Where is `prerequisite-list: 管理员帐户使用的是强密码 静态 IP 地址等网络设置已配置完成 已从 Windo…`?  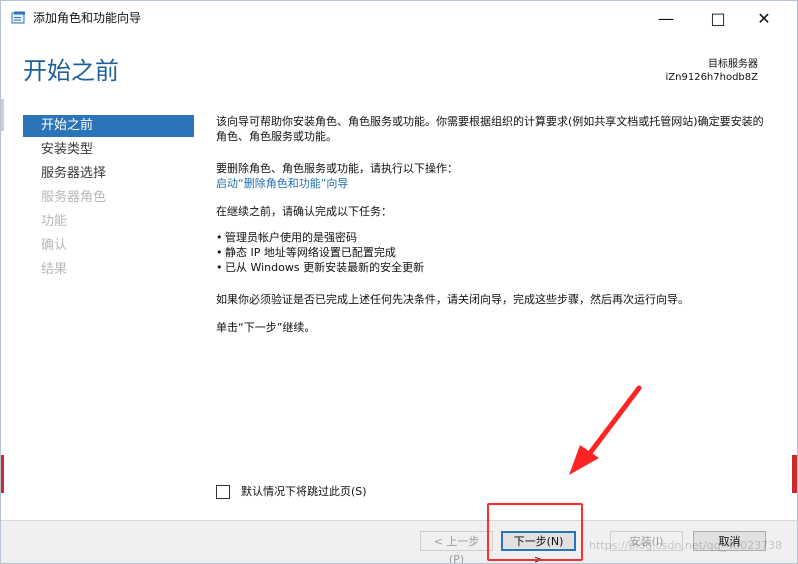 prerequisite-list: 管理员帐户使用的是强密码 静态 IP 地址等网络设置已配置完成 已从 Windo… is located at coordinates (493, 252).